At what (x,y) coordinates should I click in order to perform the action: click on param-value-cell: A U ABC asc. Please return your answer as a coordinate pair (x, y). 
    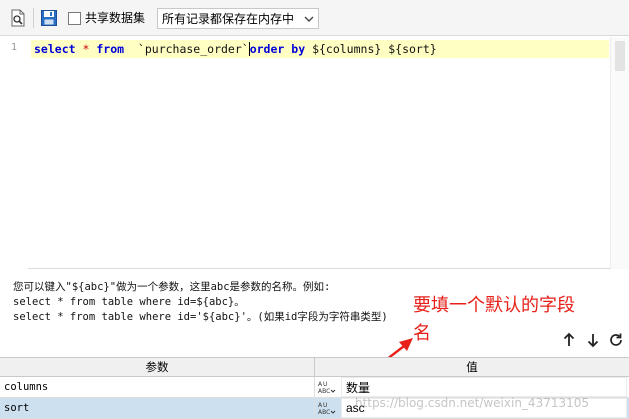
    Looking at the image, I should click on (472, 408).